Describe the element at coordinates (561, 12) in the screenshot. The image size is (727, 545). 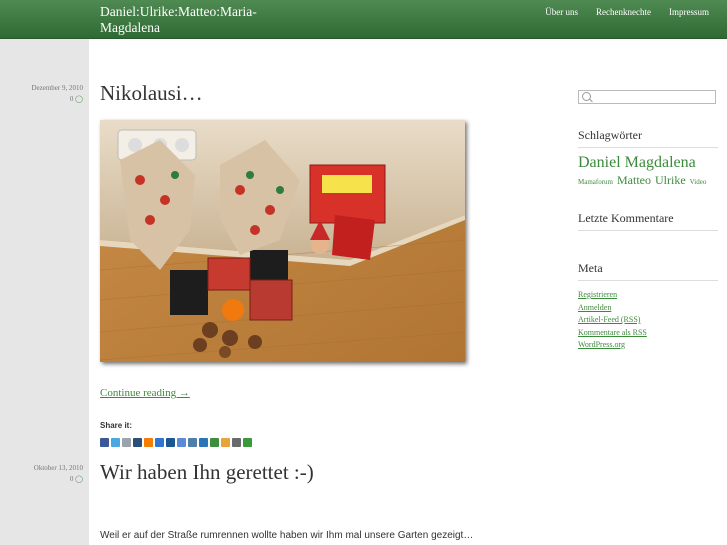
I see `nav-ueber-uns: Über uns` at that location.